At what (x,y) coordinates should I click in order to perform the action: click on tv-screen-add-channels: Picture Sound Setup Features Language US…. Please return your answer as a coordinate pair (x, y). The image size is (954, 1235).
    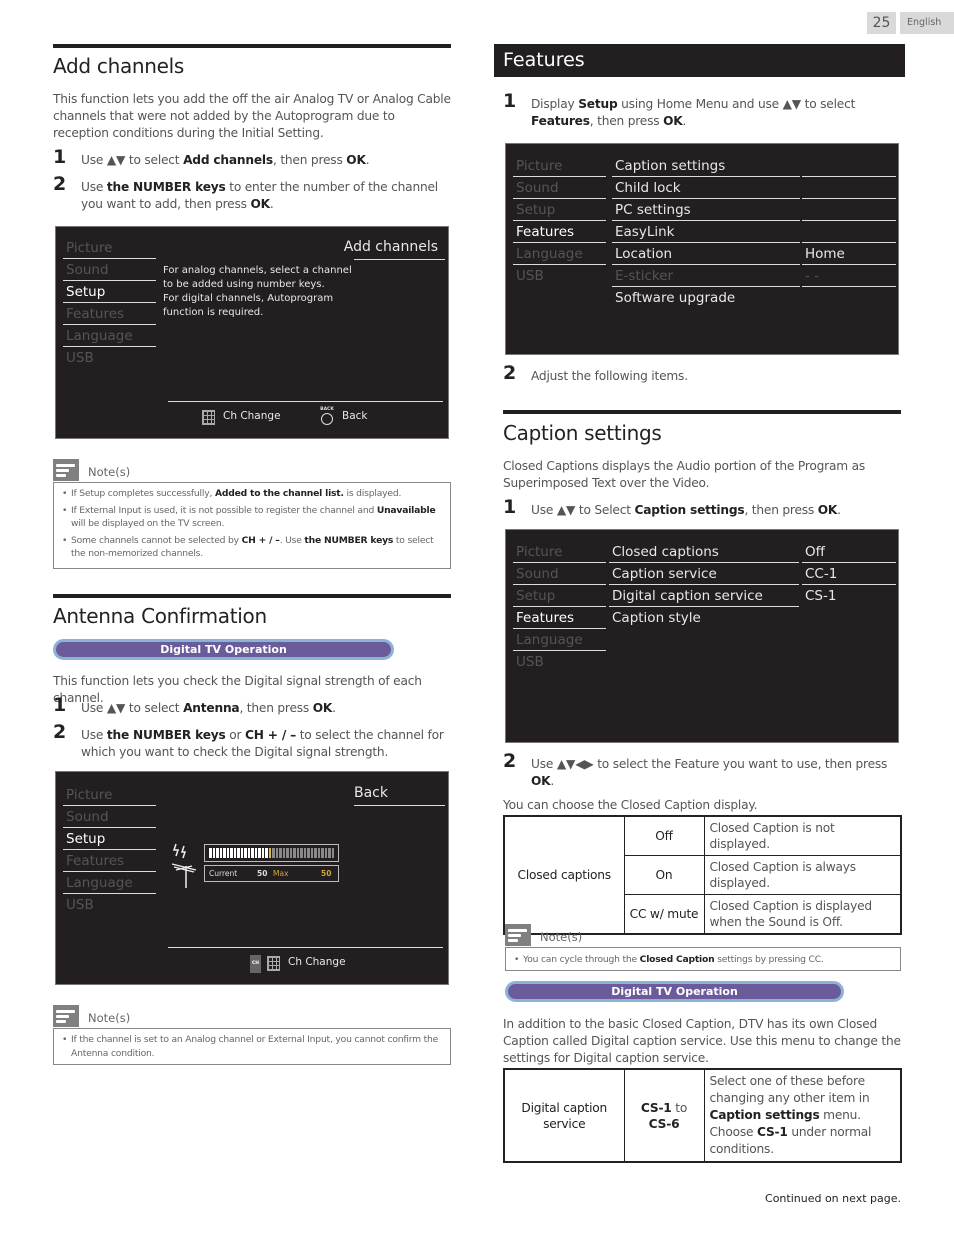
    Looking at the image, I should click on (252, 332).